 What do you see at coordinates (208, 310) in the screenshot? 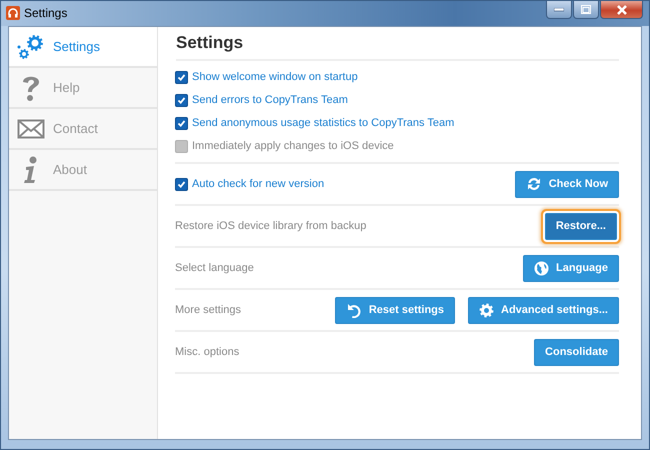
I see `setting-label: More settings` at bounding box center [208, 310].